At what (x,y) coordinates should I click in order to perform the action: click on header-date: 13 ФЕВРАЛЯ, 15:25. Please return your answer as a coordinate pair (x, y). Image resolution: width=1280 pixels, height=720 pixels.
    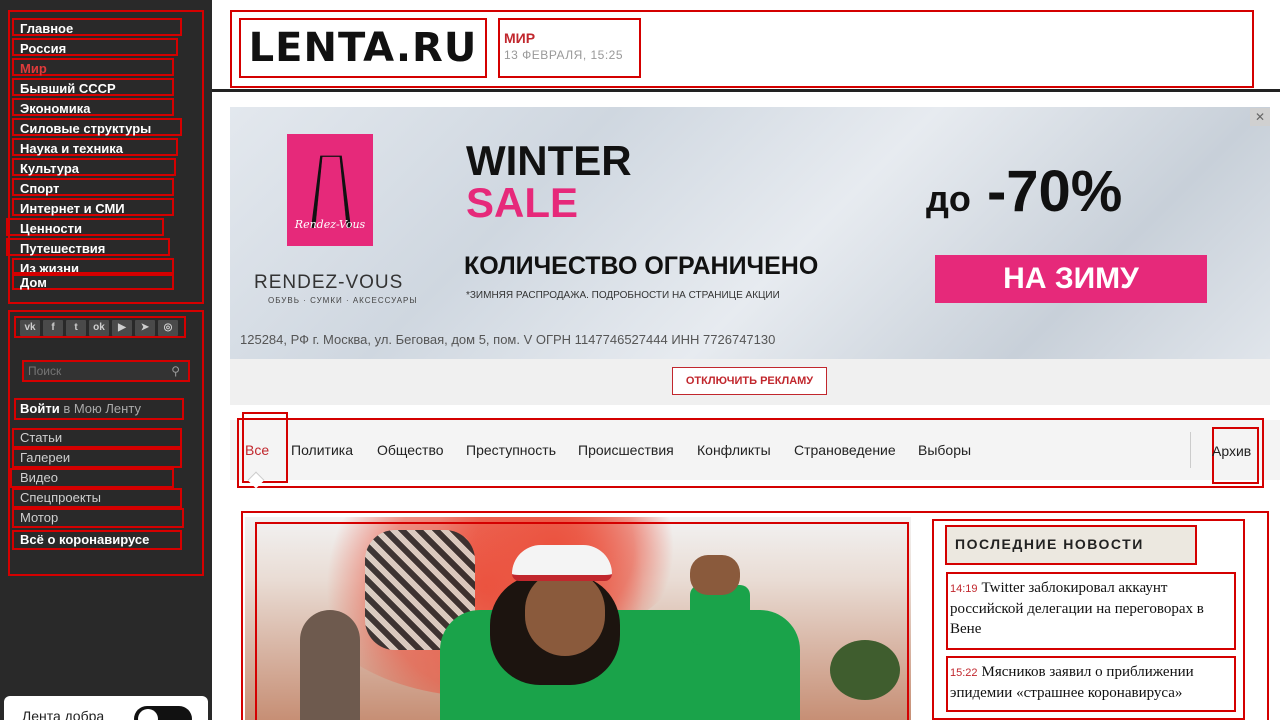
    Looking at the image, I should click on (564, 55).